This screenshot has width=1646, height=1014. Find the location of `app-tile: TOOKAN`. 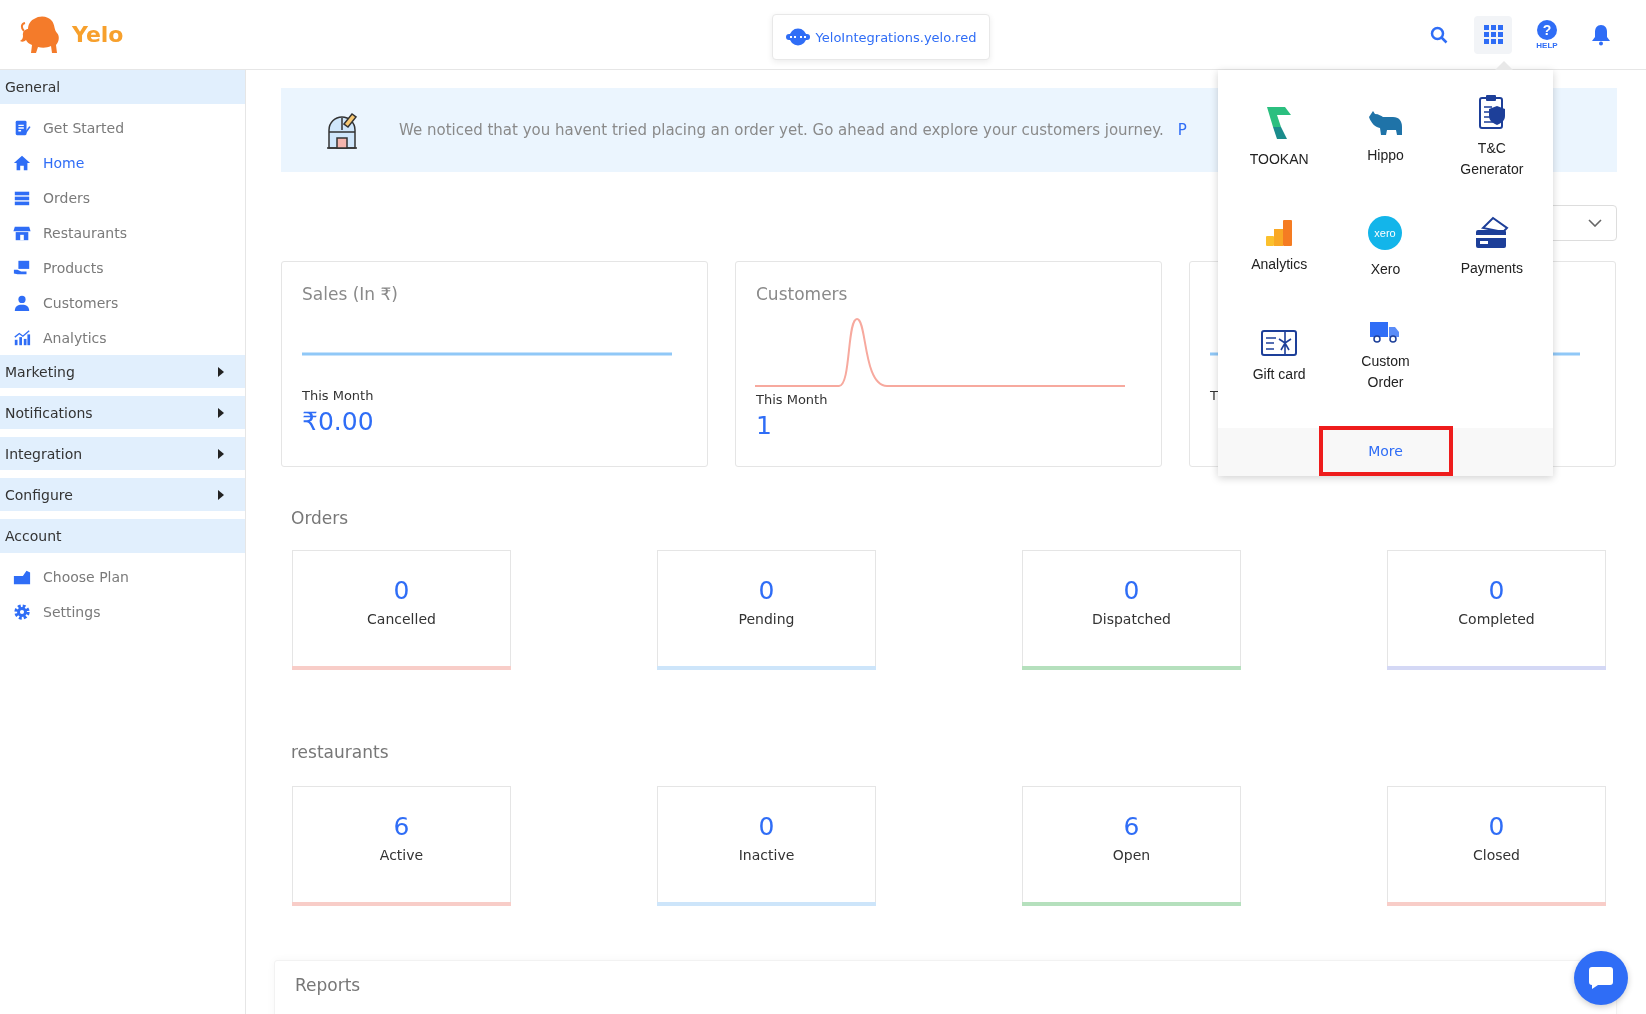

app-tile: TOOKAN is located at coordinates (1279, 137).